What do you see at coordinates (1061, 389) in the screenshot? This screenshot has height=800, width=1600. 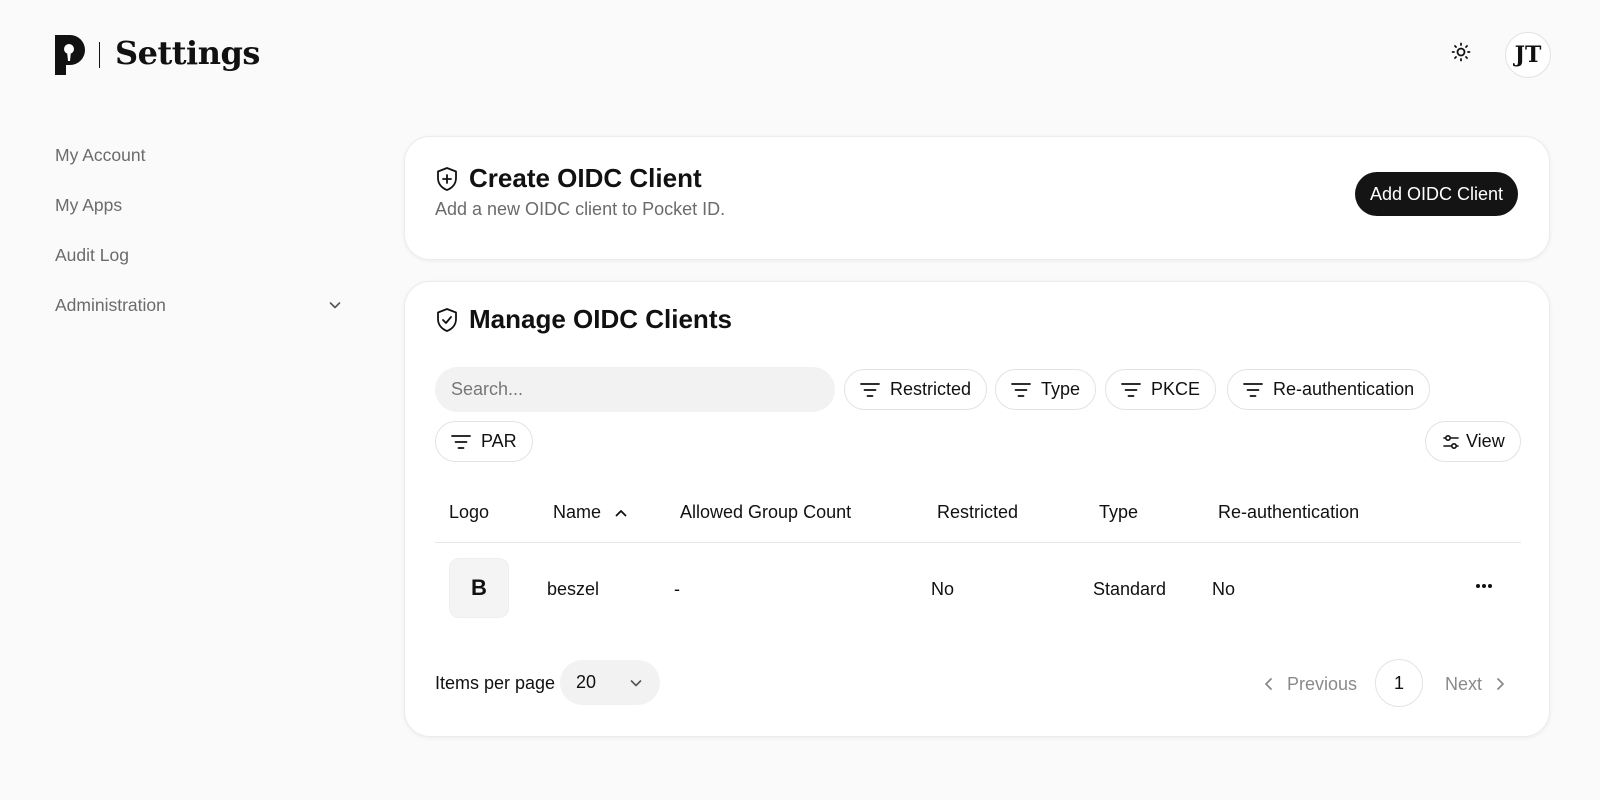 I see `filter-label: Type` at bounding box center [1061, 389].